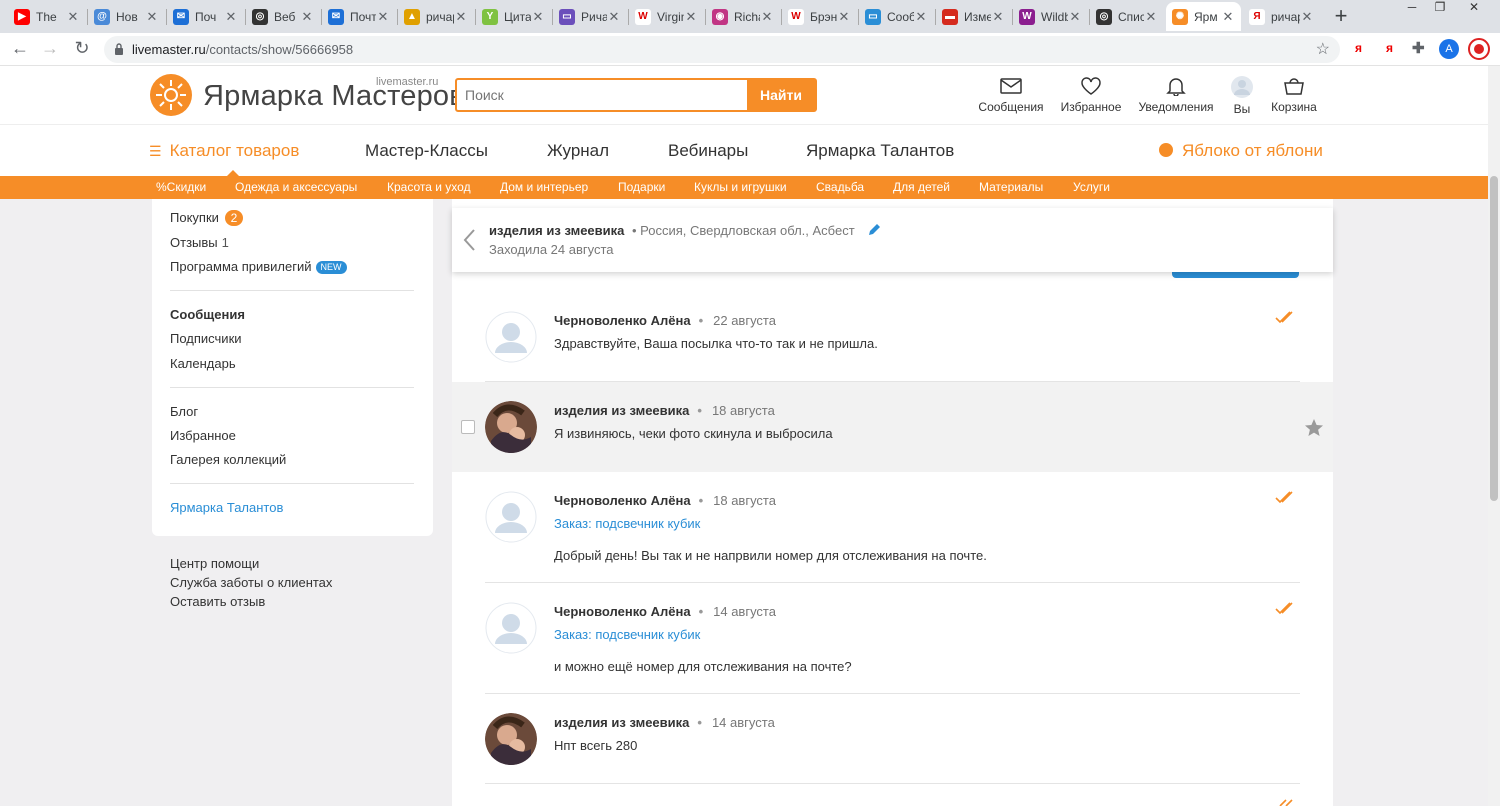 Image resolution: width=1500 pixels, height=806 pixels. I want to click on message-author: Черноволенко Алёна • 14 августа, so click(665, 611).